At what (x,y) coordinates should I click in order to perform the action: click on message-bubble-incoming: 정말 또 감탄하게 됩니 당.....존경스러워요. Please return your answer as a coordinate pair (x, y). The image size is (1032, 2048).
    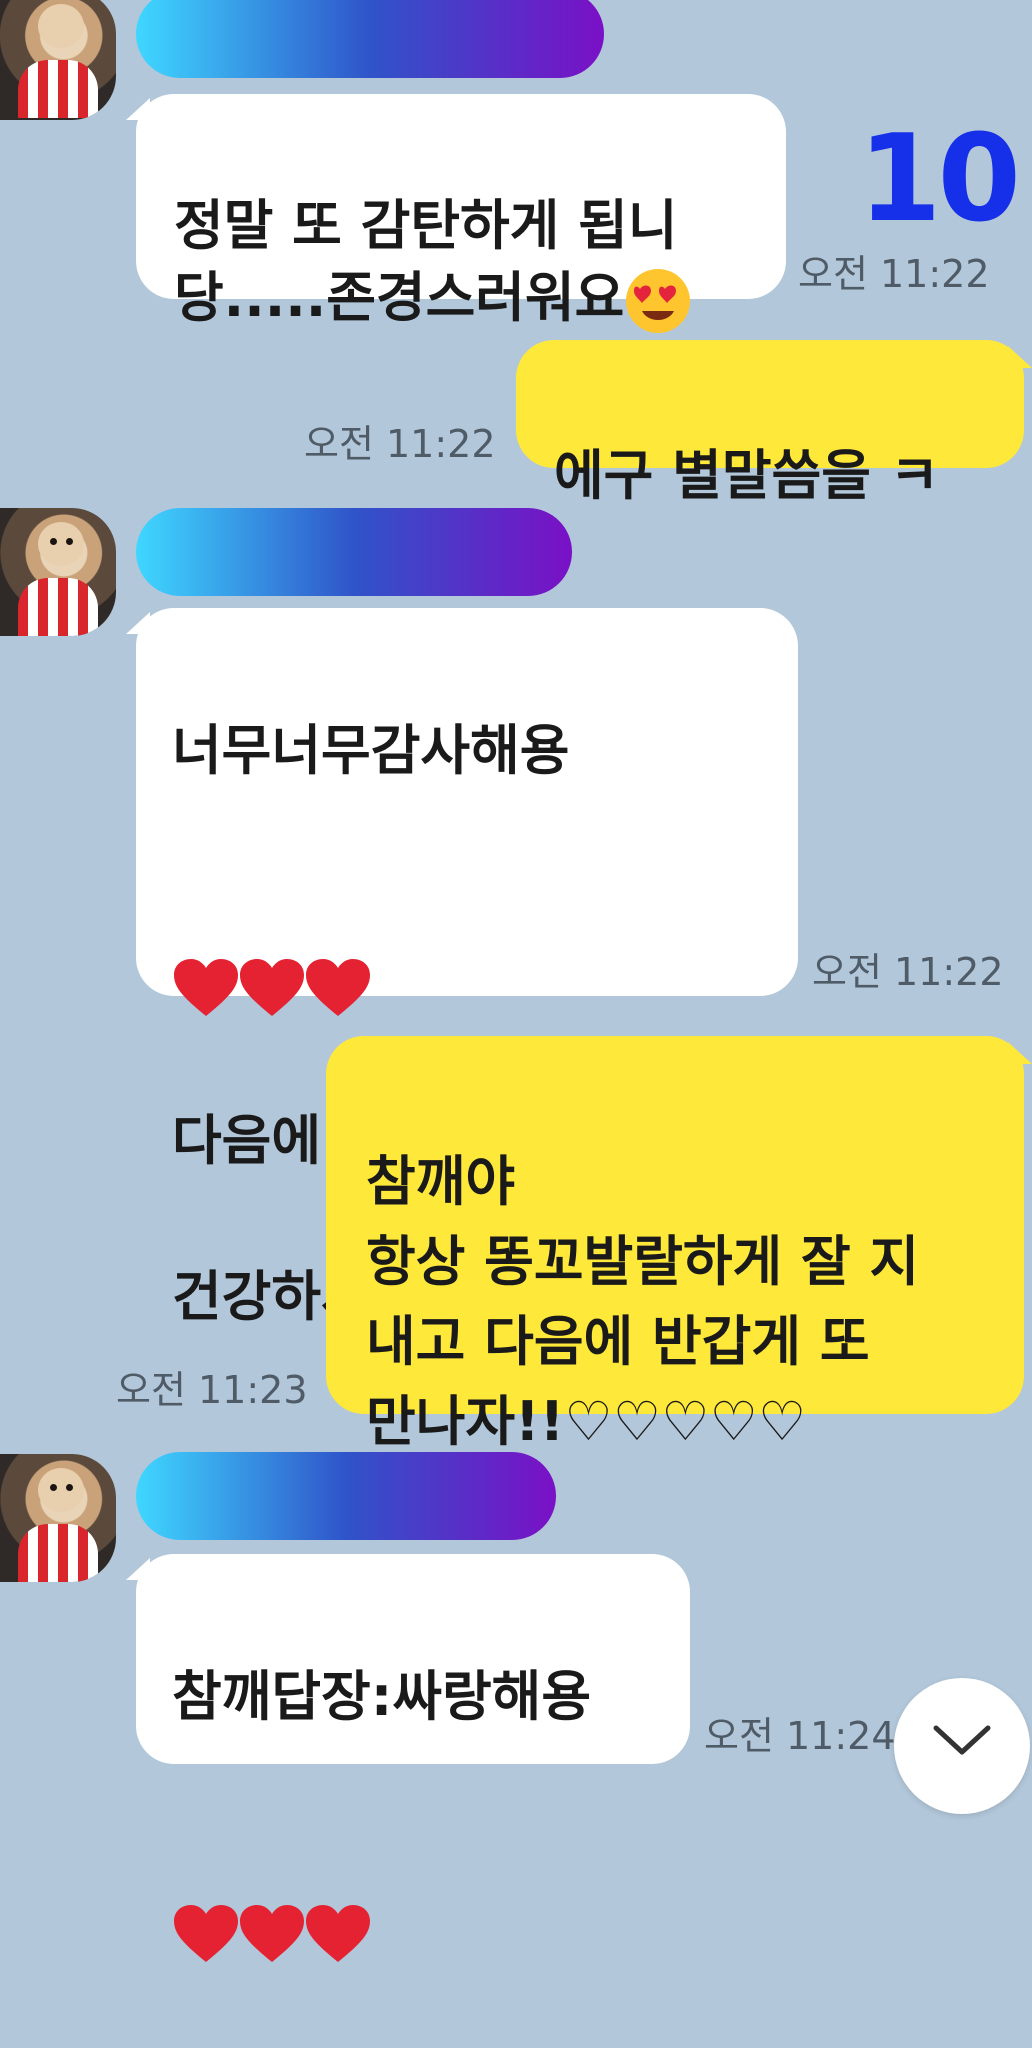
    Looking at the image, I should click on (461, 214).